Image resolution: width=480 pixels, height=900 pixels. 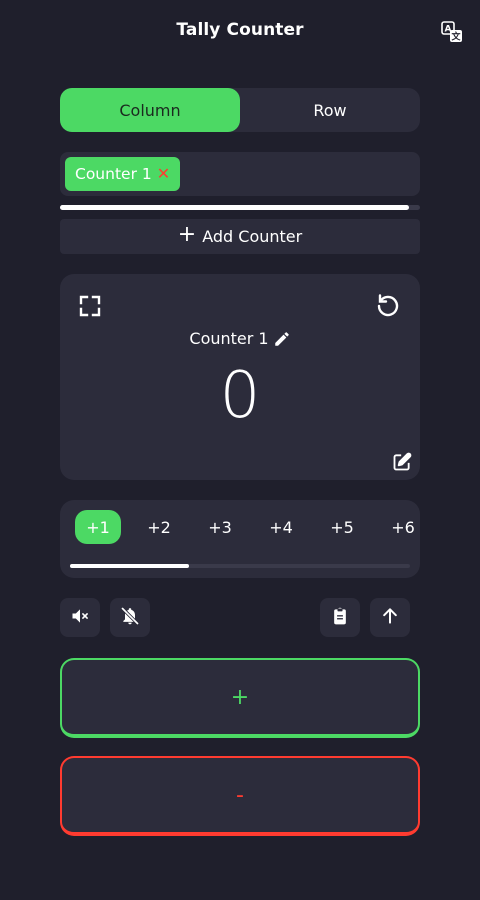 I want to click on counter-tabs: Counter 1 ✕, so click(x=240, y=174).